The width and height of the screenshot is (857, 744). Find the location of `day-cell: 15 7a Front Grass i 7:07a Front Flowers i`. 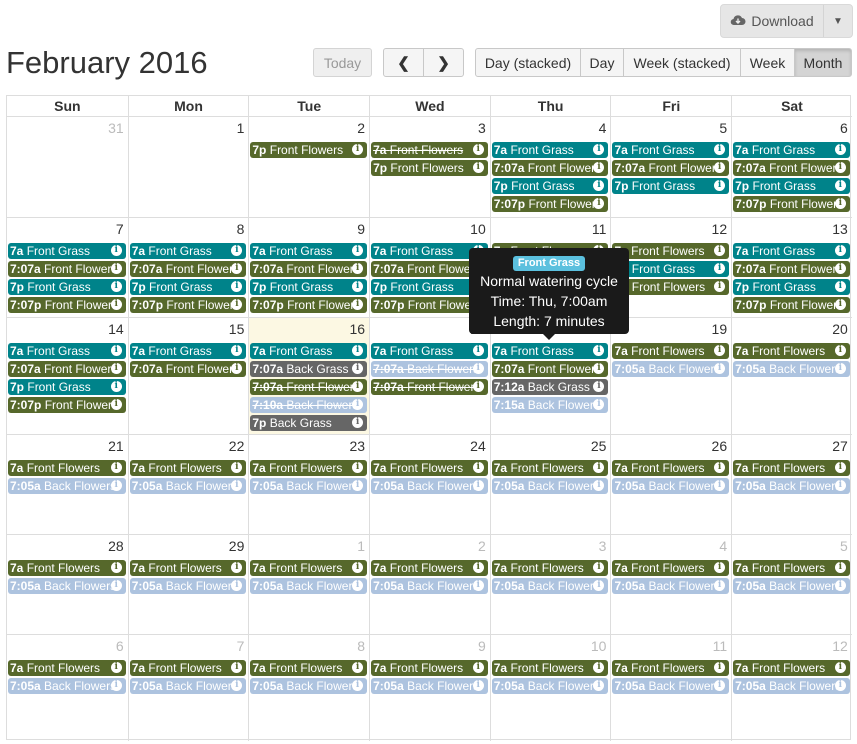

day-cell: 15 7a Front Grass i 7:07a Front Flowers i is located at coordinates (188, 376).